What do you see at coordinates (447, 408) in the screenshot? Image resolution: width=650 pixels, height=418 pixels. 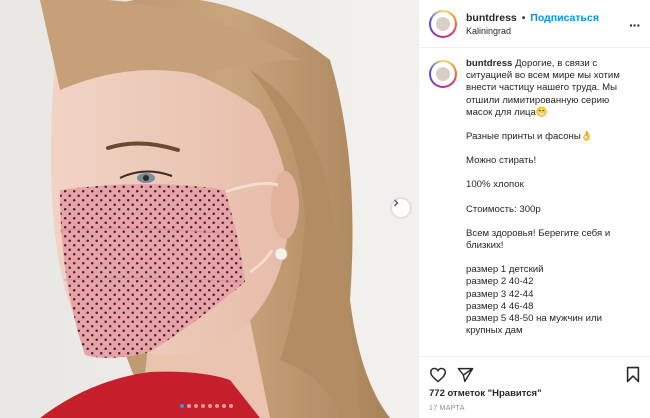 I see `post-date: 17 МАРТА` at bounding box center [447, 408].